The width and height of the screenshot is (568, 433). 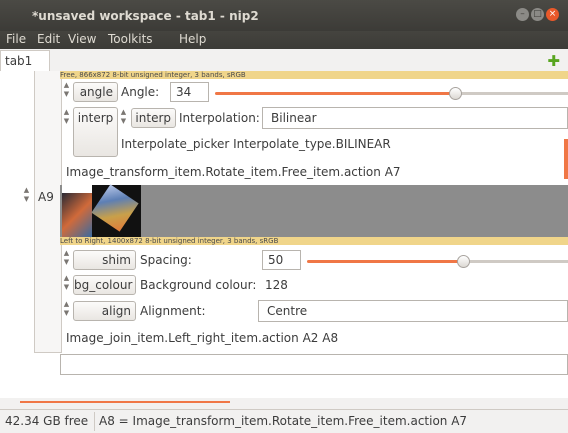 What do you see at coordinates (455, 93) in the screenshot?
I see `angle-slider-handle` at bounding box center [455, 93].